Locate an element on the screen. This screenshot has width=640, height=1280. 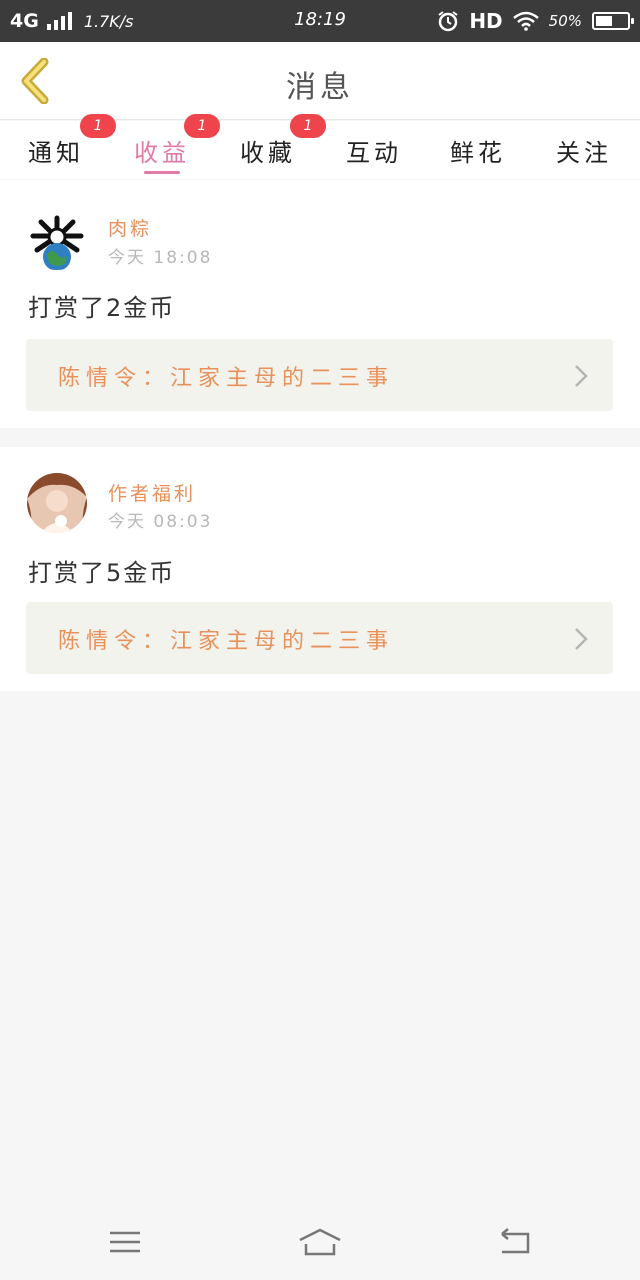
back-nav-icon is located at coordinates (516, 1242).